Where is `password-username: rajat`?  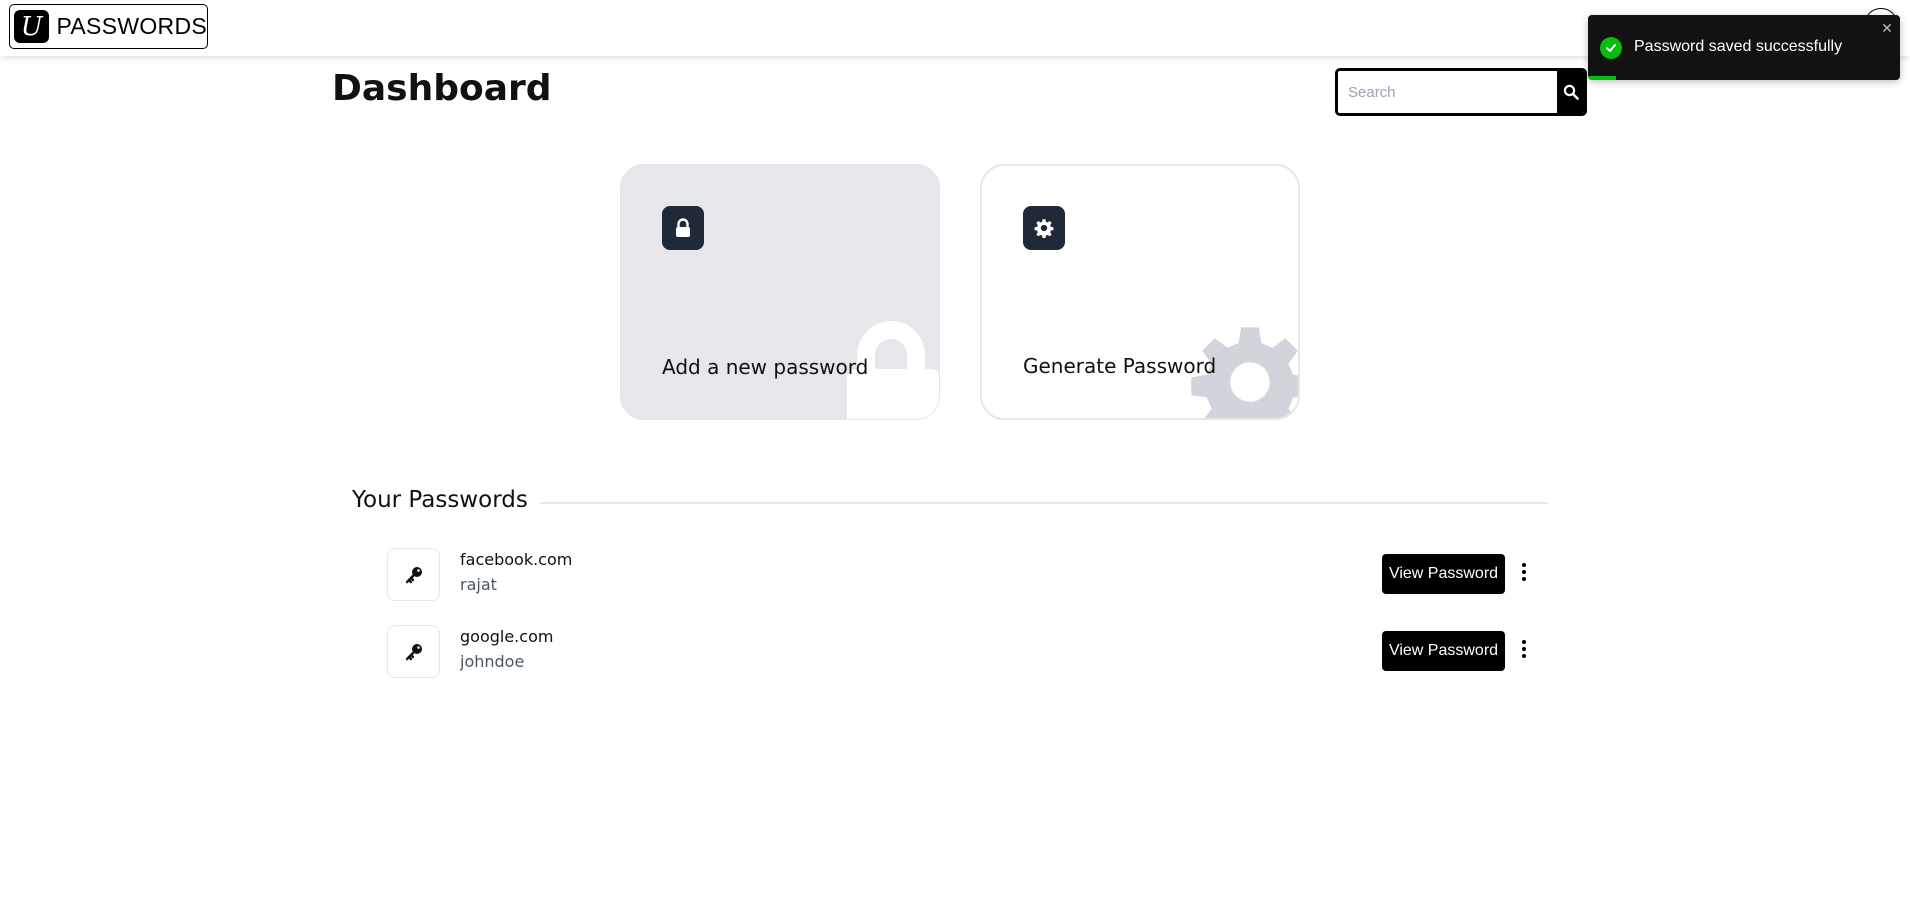 password-username: rajat is located at coordinates (478, 584).